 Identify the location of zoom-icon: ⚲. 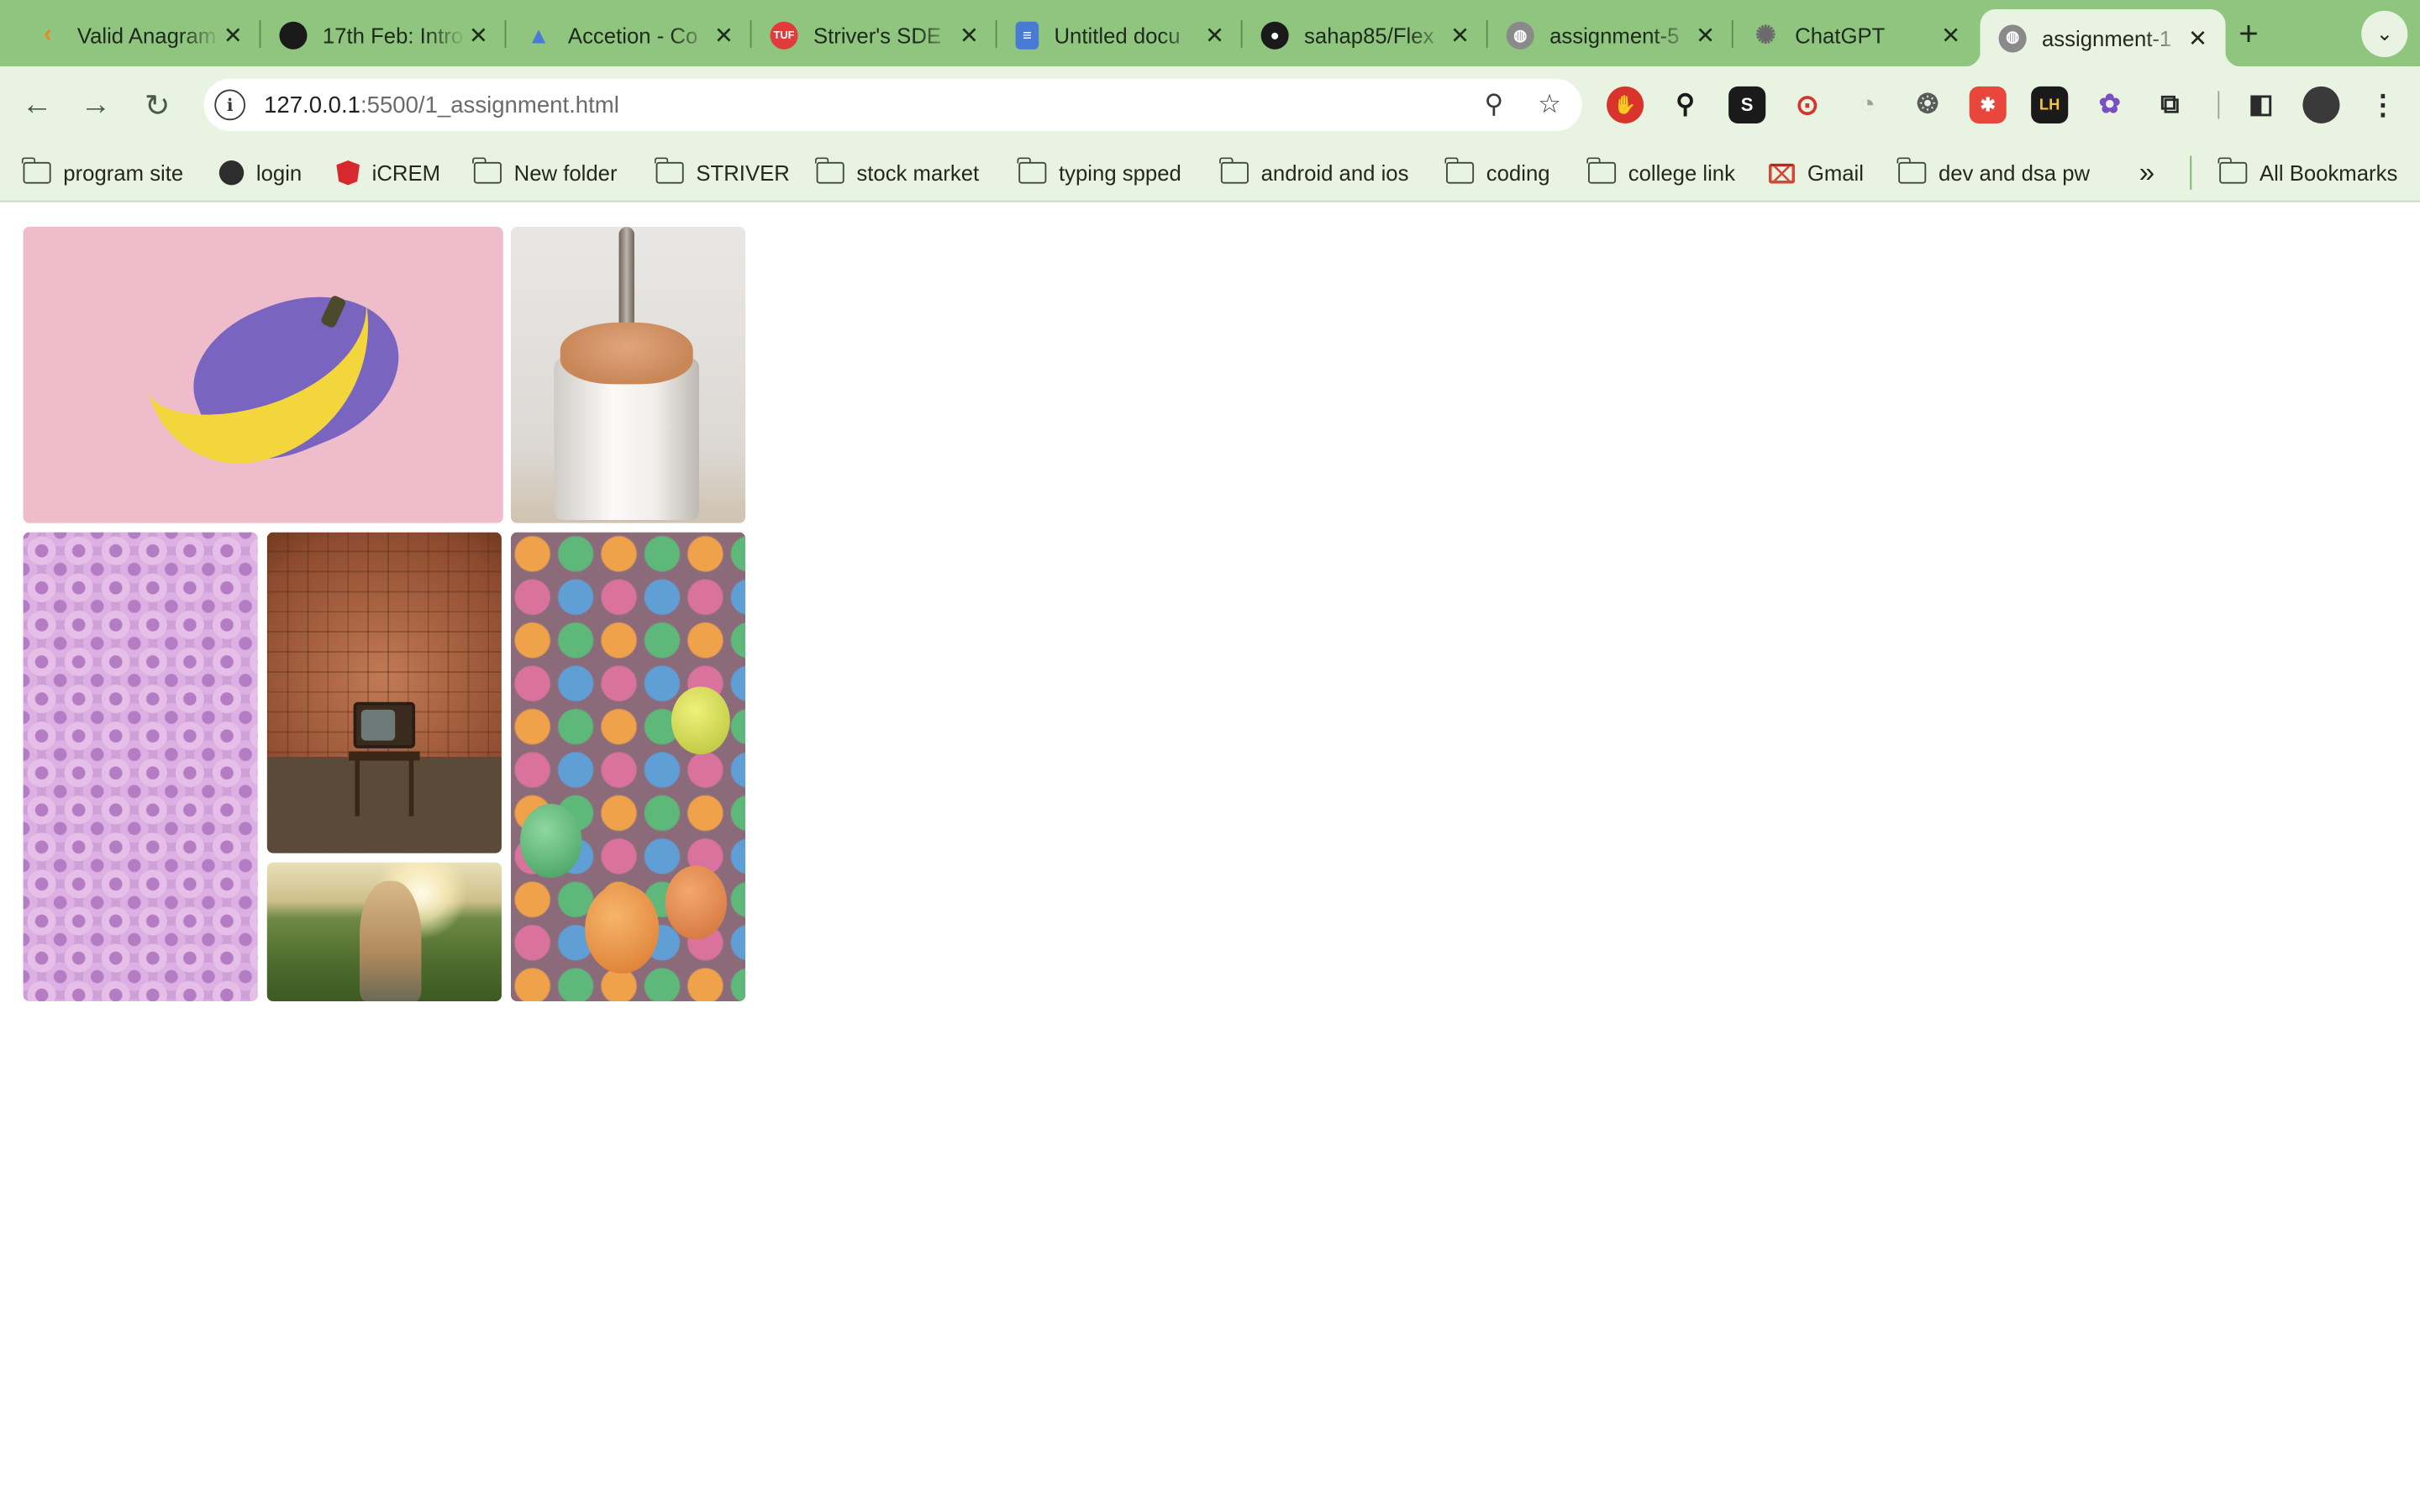
(1494, 104).